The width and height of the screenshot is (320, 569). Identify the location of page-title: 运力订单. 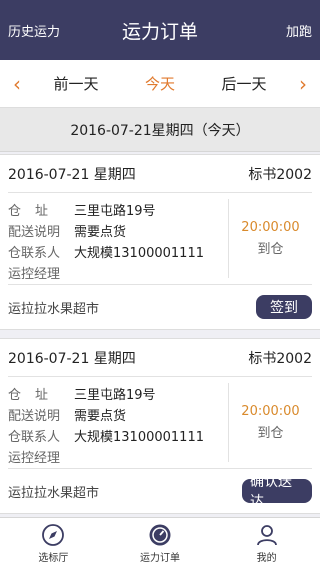
(159, 31).